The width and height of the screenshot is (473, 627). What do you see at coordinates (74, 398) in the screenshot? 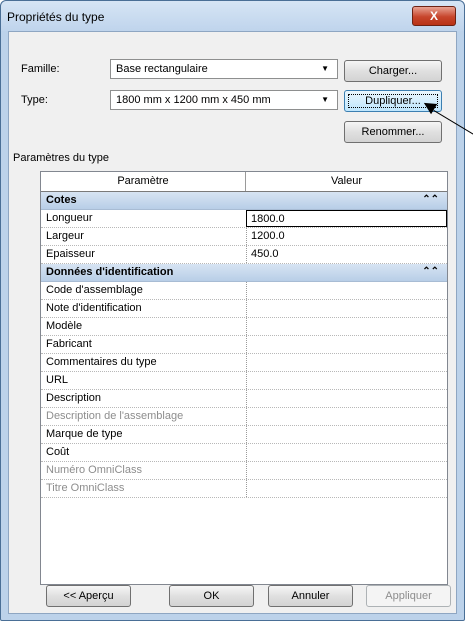
I see `param-name: Description` at bounding box center [74, 398].